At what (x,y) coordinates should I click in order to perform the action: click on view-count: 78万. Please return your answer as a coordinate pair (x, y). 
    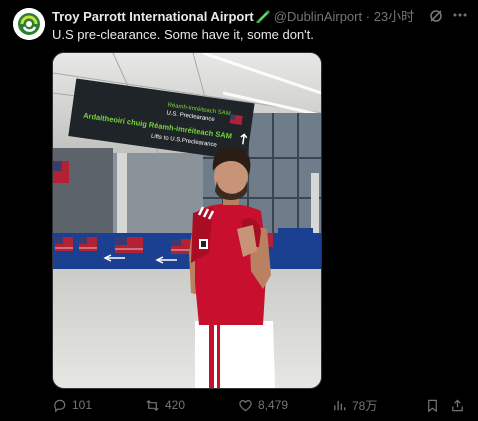
    Looking at the image, I should click on (365, 405).